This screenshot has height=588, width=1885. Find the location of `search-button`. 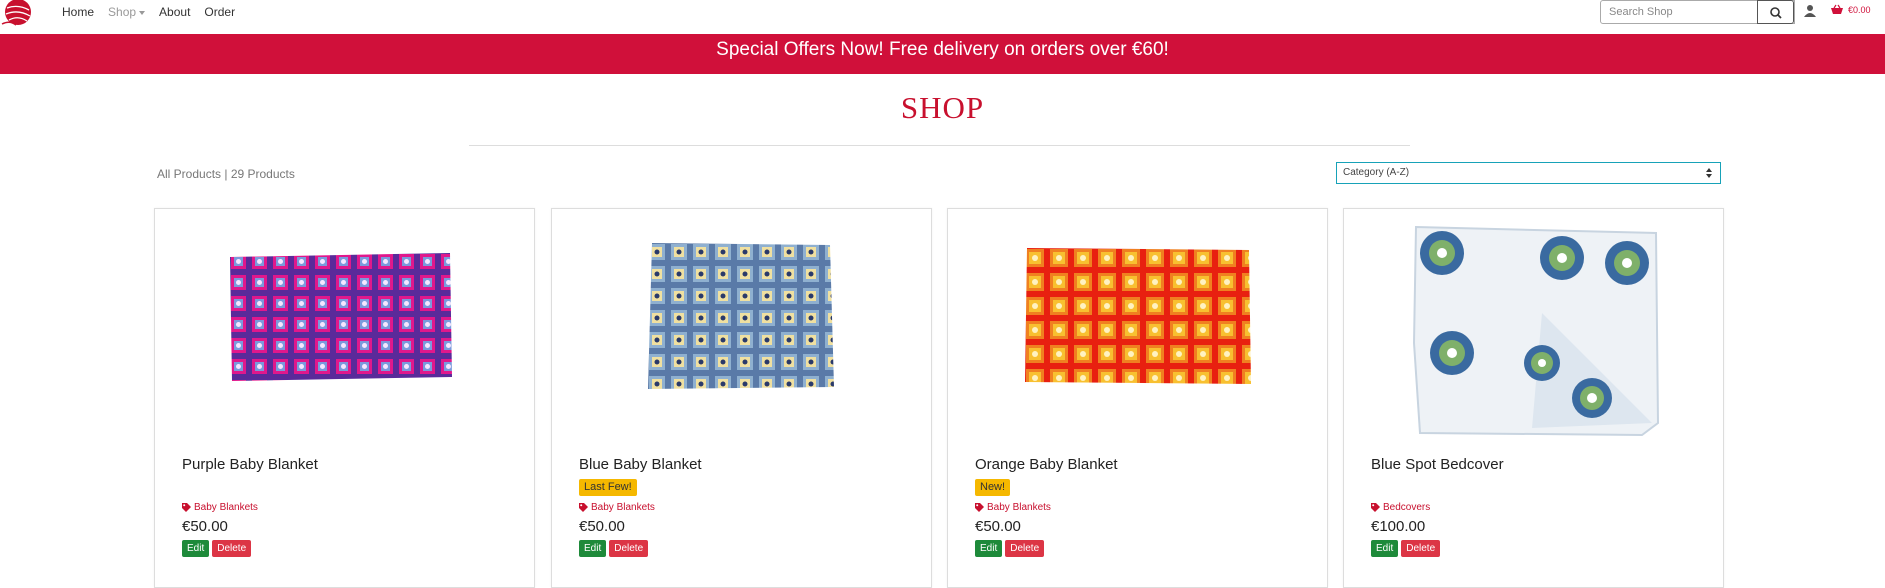

search-button is located at coordinates (1775, 12).